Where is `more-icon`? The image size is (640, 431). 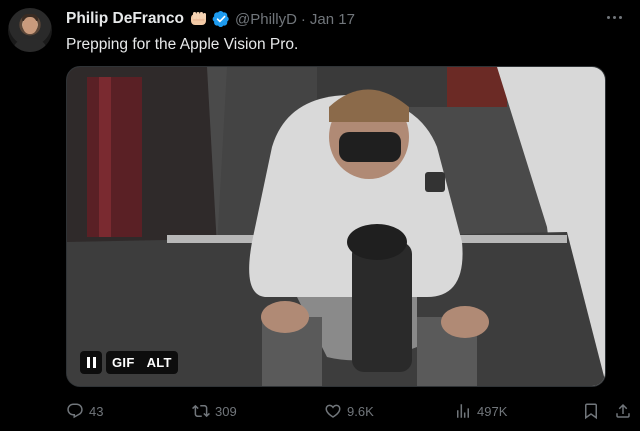 more-icon is located at coordinates (614, 17).